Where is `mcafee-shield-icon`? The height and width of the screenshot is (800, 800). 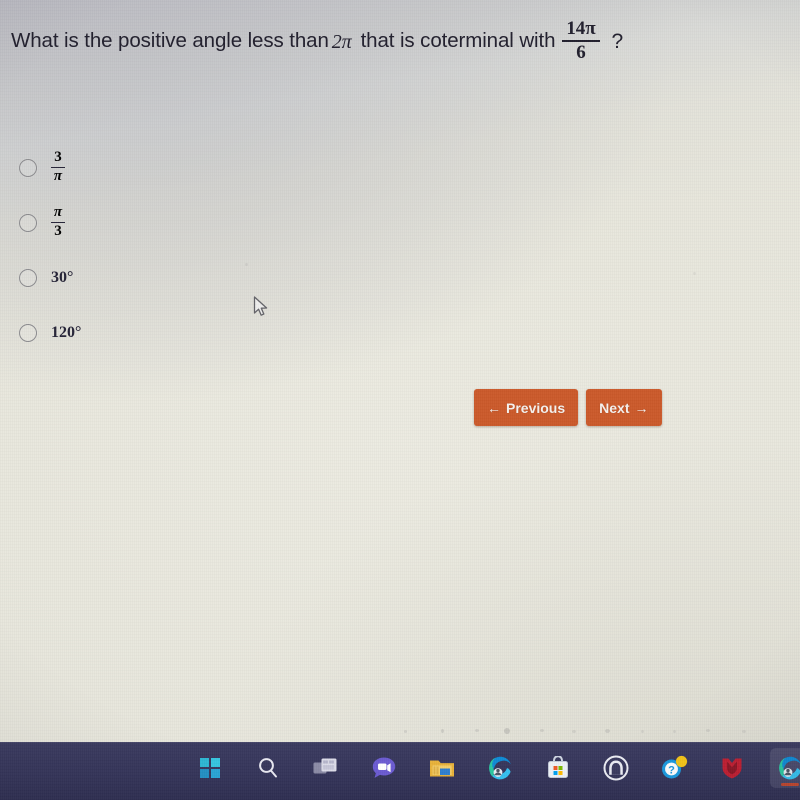 mcafee-shield-icon is located at coordinates (732, 768).